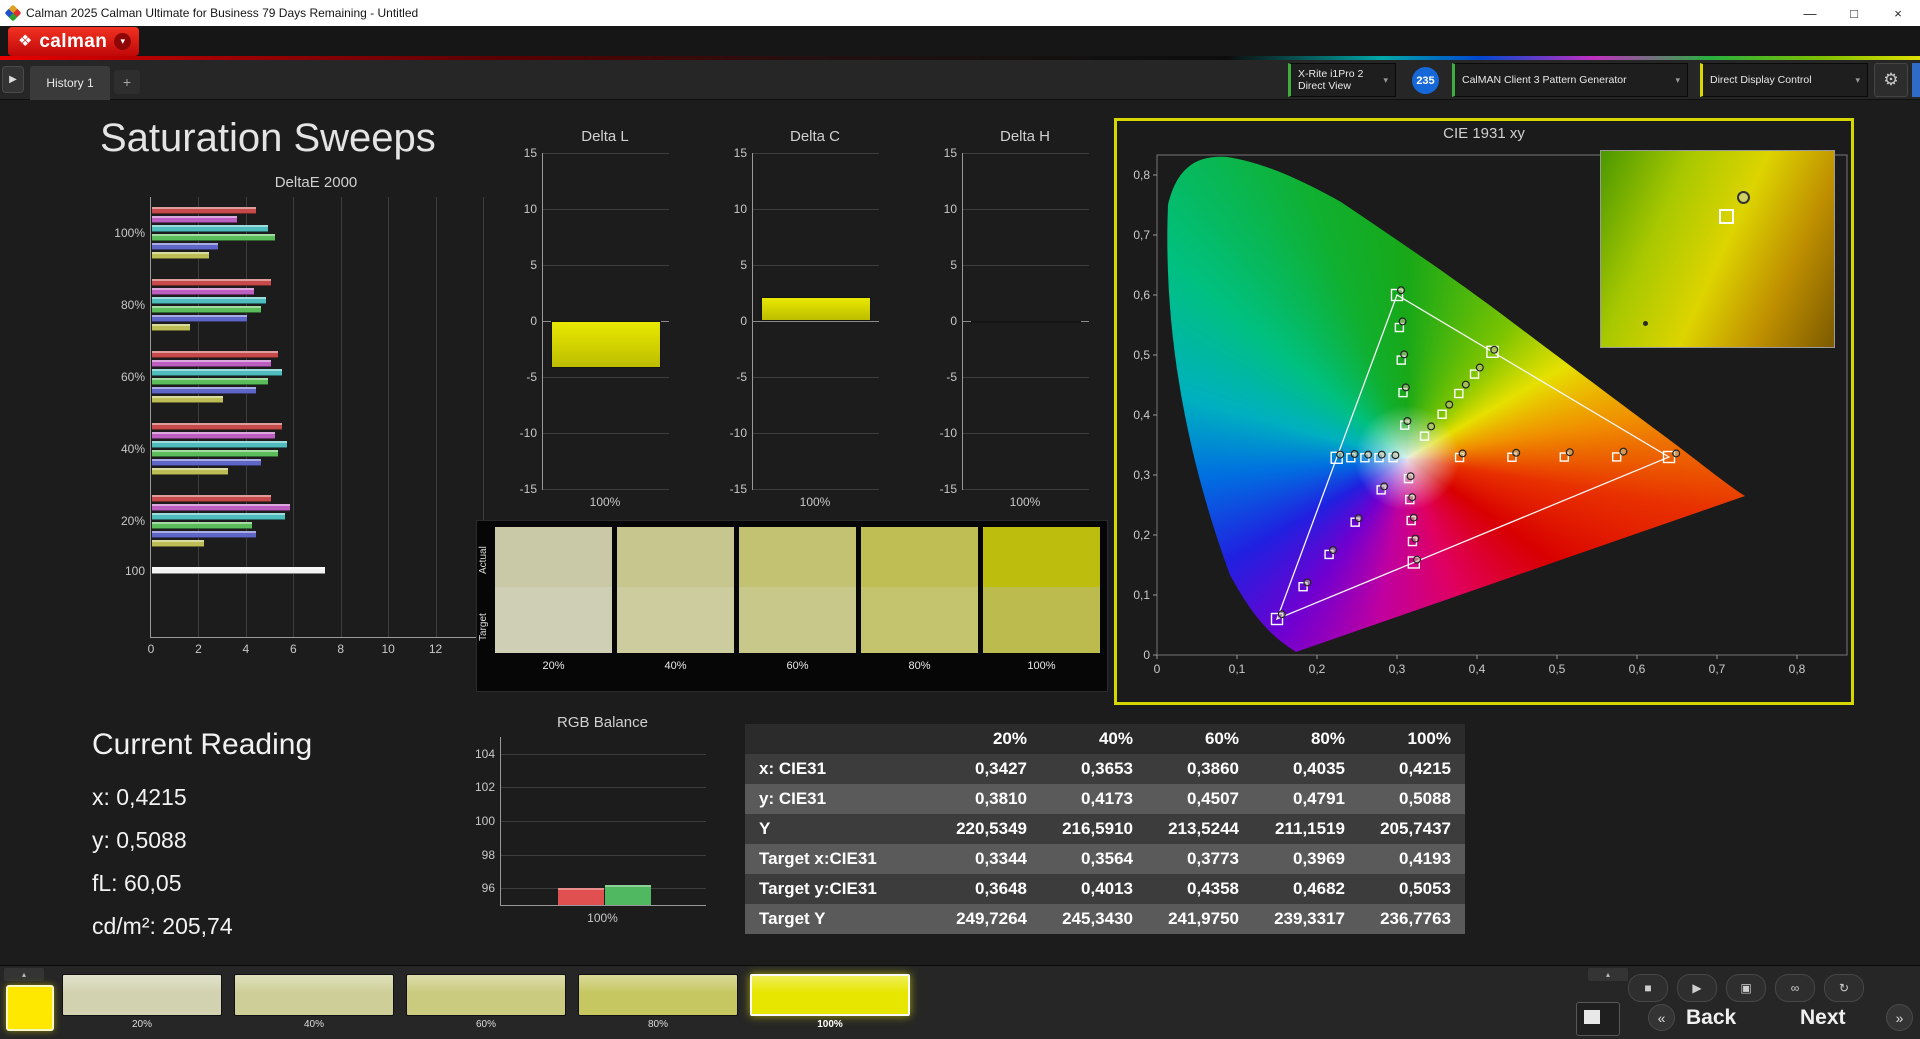 The image size is (1920, 1039). What do you see at coordinates (840, 739) in the screenshot?
I see `column-header` at bounding box center [840, 739].